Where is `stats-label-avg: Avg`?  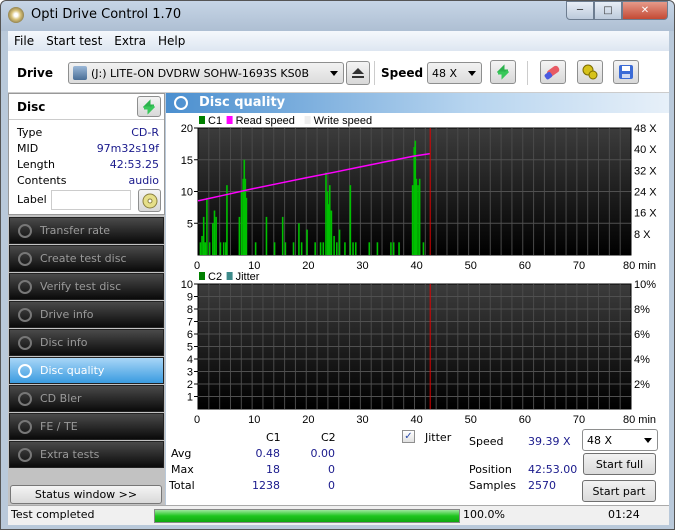
stats-label-avg: Avg is located at coordinates (181, 453).